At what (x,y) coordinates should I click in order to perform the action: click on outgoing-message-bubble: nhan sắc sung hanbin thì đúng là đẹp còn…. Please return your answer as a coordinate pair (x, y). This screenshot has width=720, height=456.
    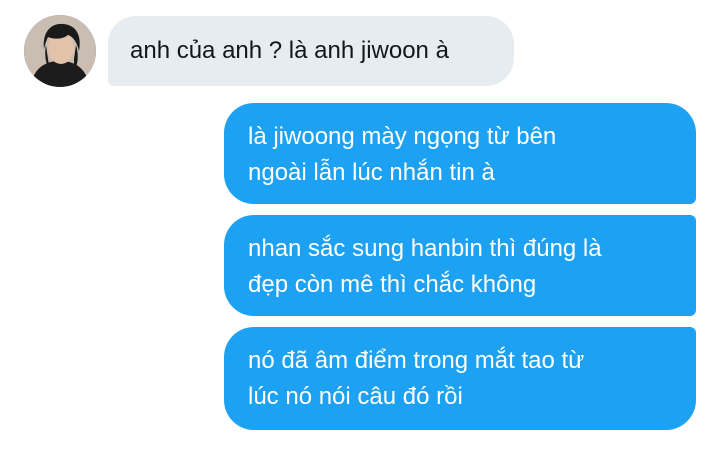
    Looking at the image, I should click on (460, 265).